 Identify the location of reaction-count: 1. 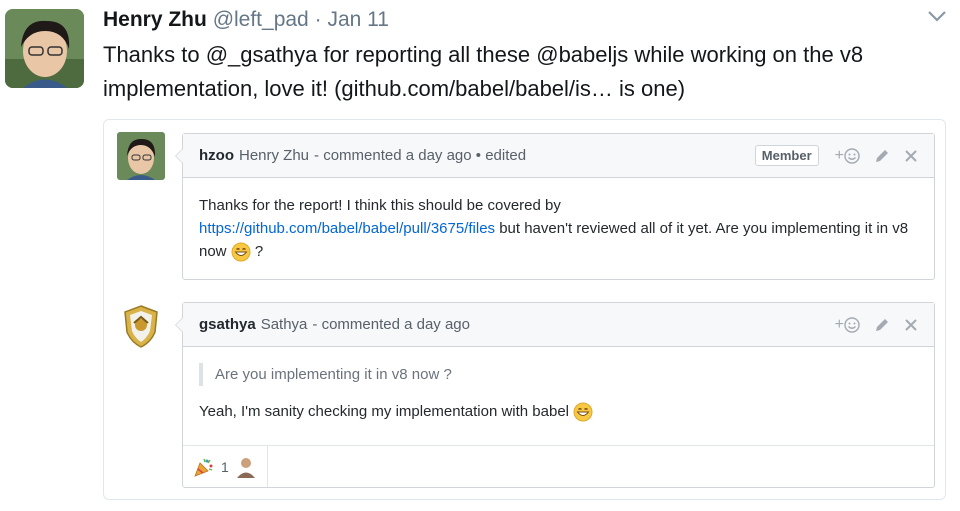
(225, 466).